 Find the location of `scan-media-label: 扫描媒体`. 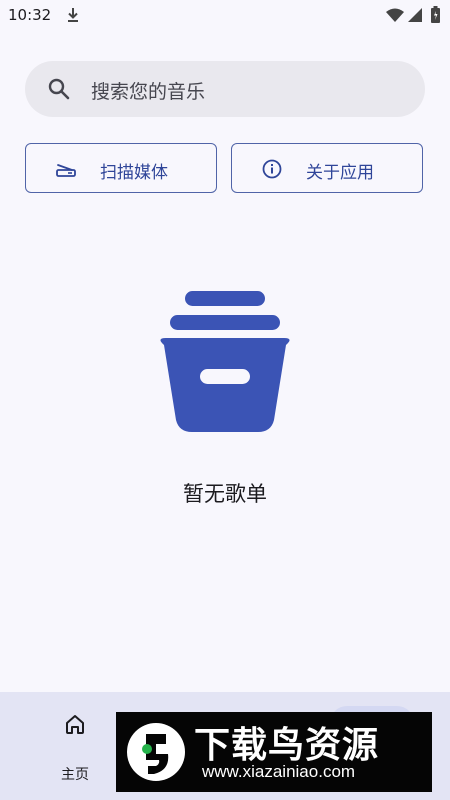

scan-media-label: 扫描媒体 is located at coordinates (134, 173).